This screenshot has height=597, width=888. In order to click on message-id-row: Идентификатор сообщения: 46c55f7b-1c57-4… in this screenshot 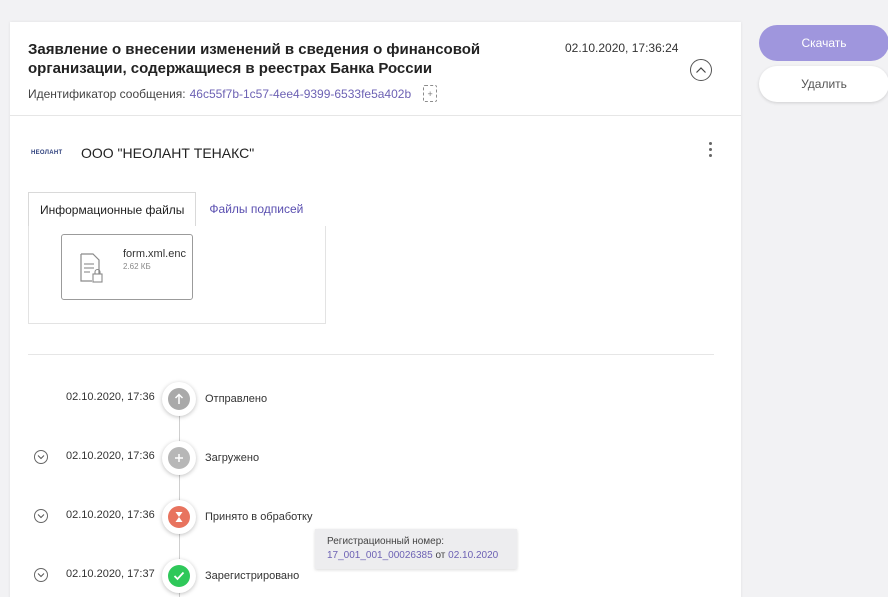, I will do `click(374, 93)`.